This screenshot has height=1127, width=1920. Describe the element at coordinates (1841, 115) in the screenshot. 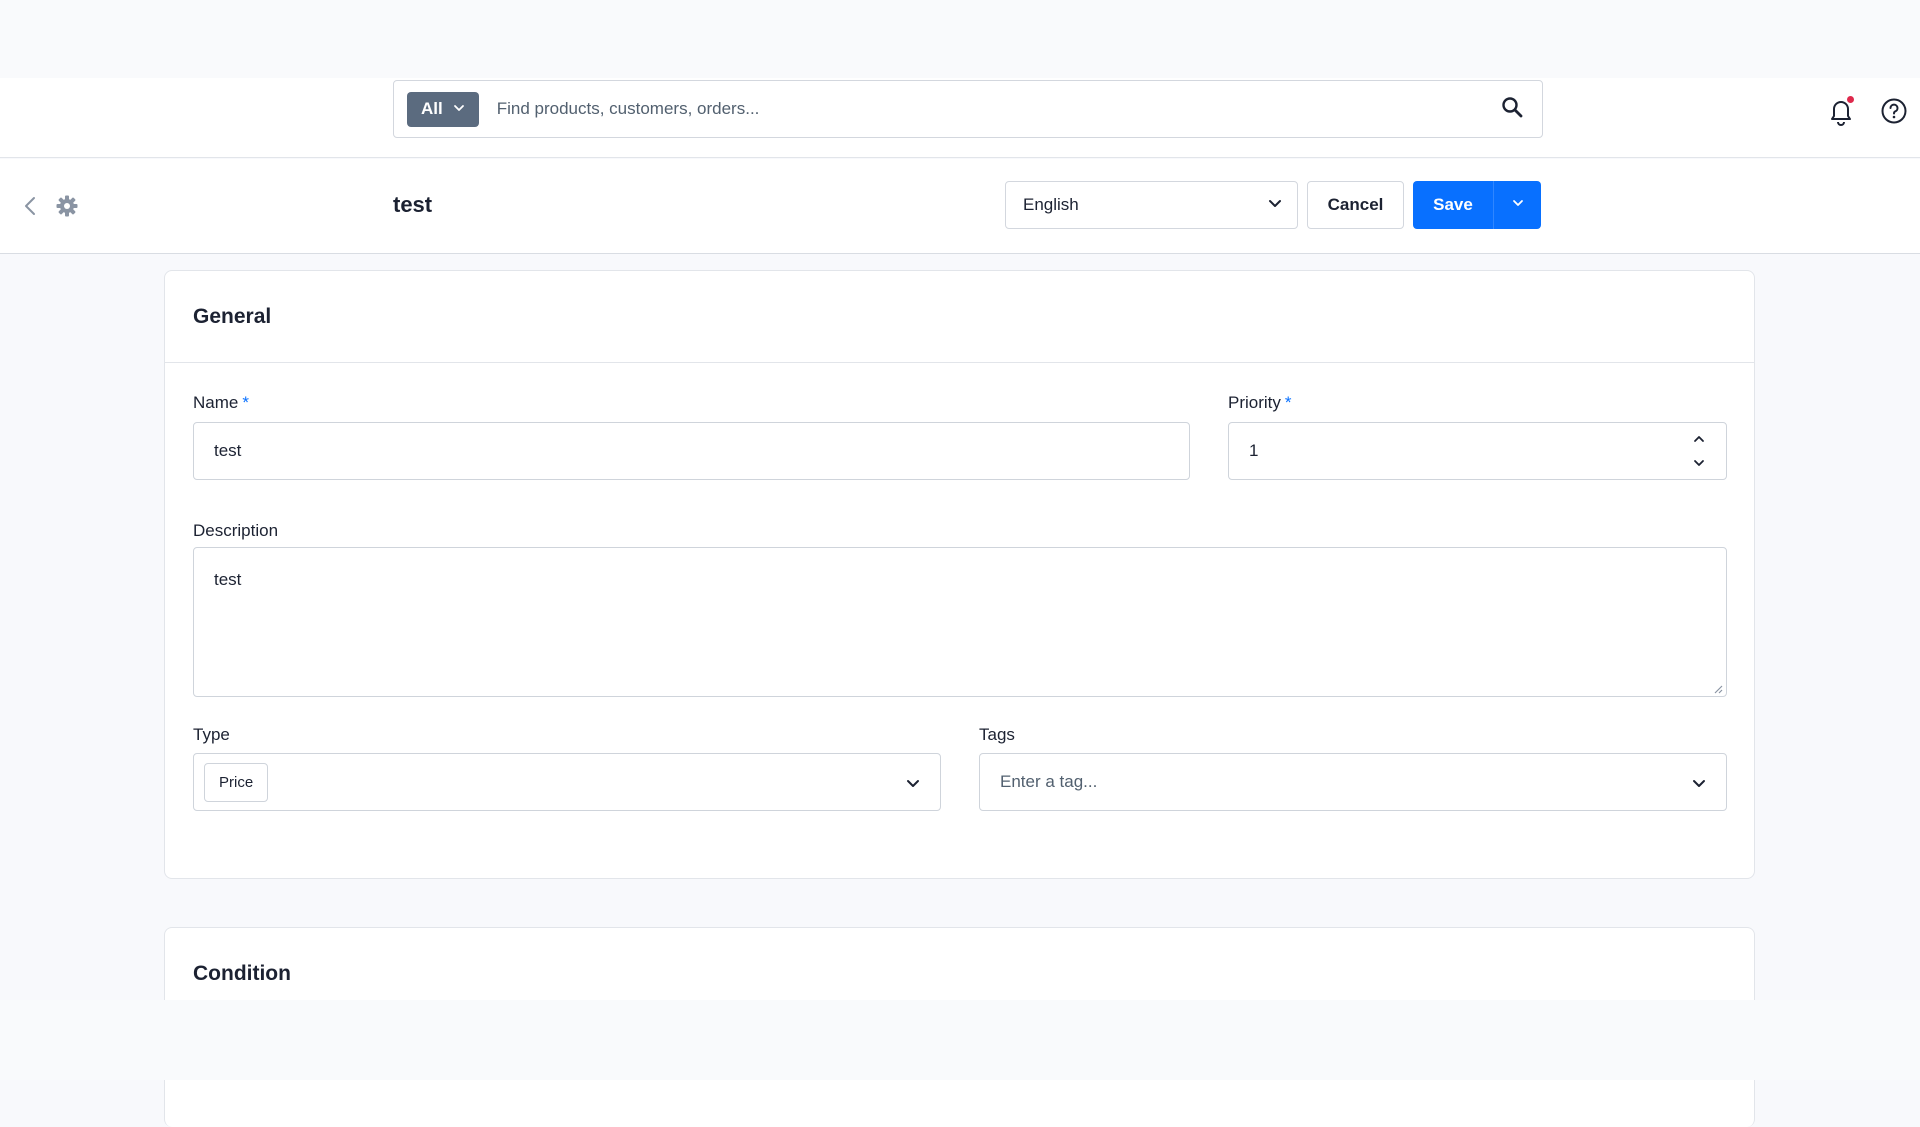

I see `bell-icon` at that location.